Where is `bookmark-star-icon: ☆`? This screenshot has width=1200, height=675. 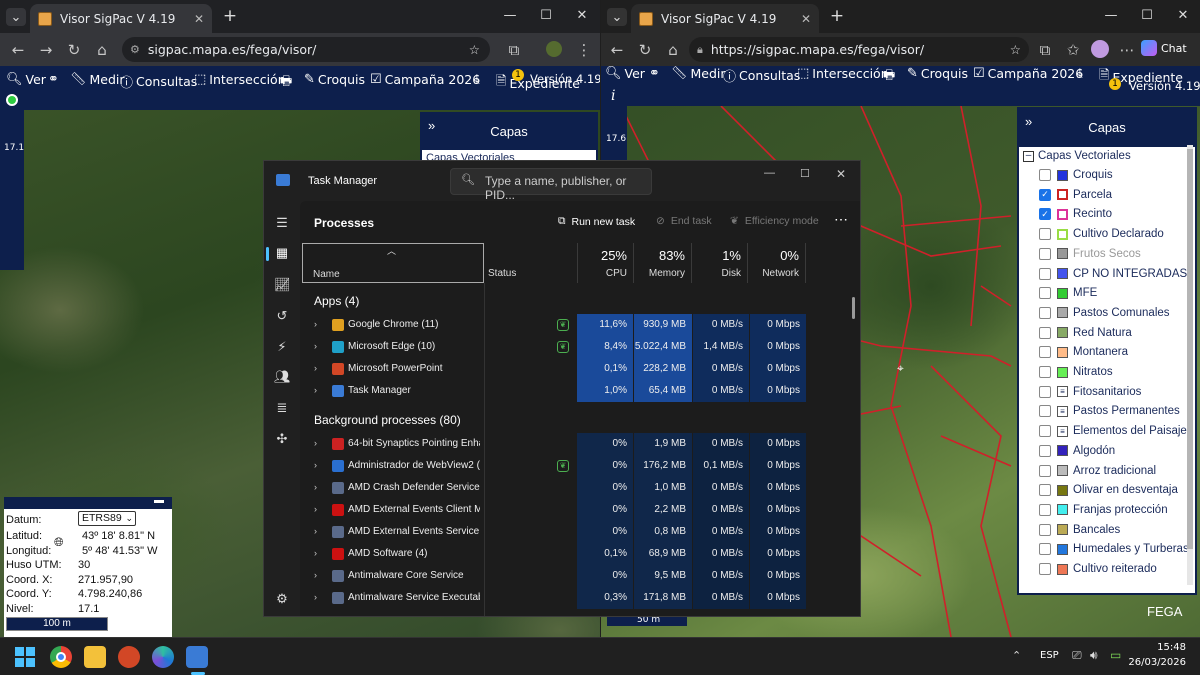 bookmark-star-icon: ☆ is located at coordinates (474, 49).